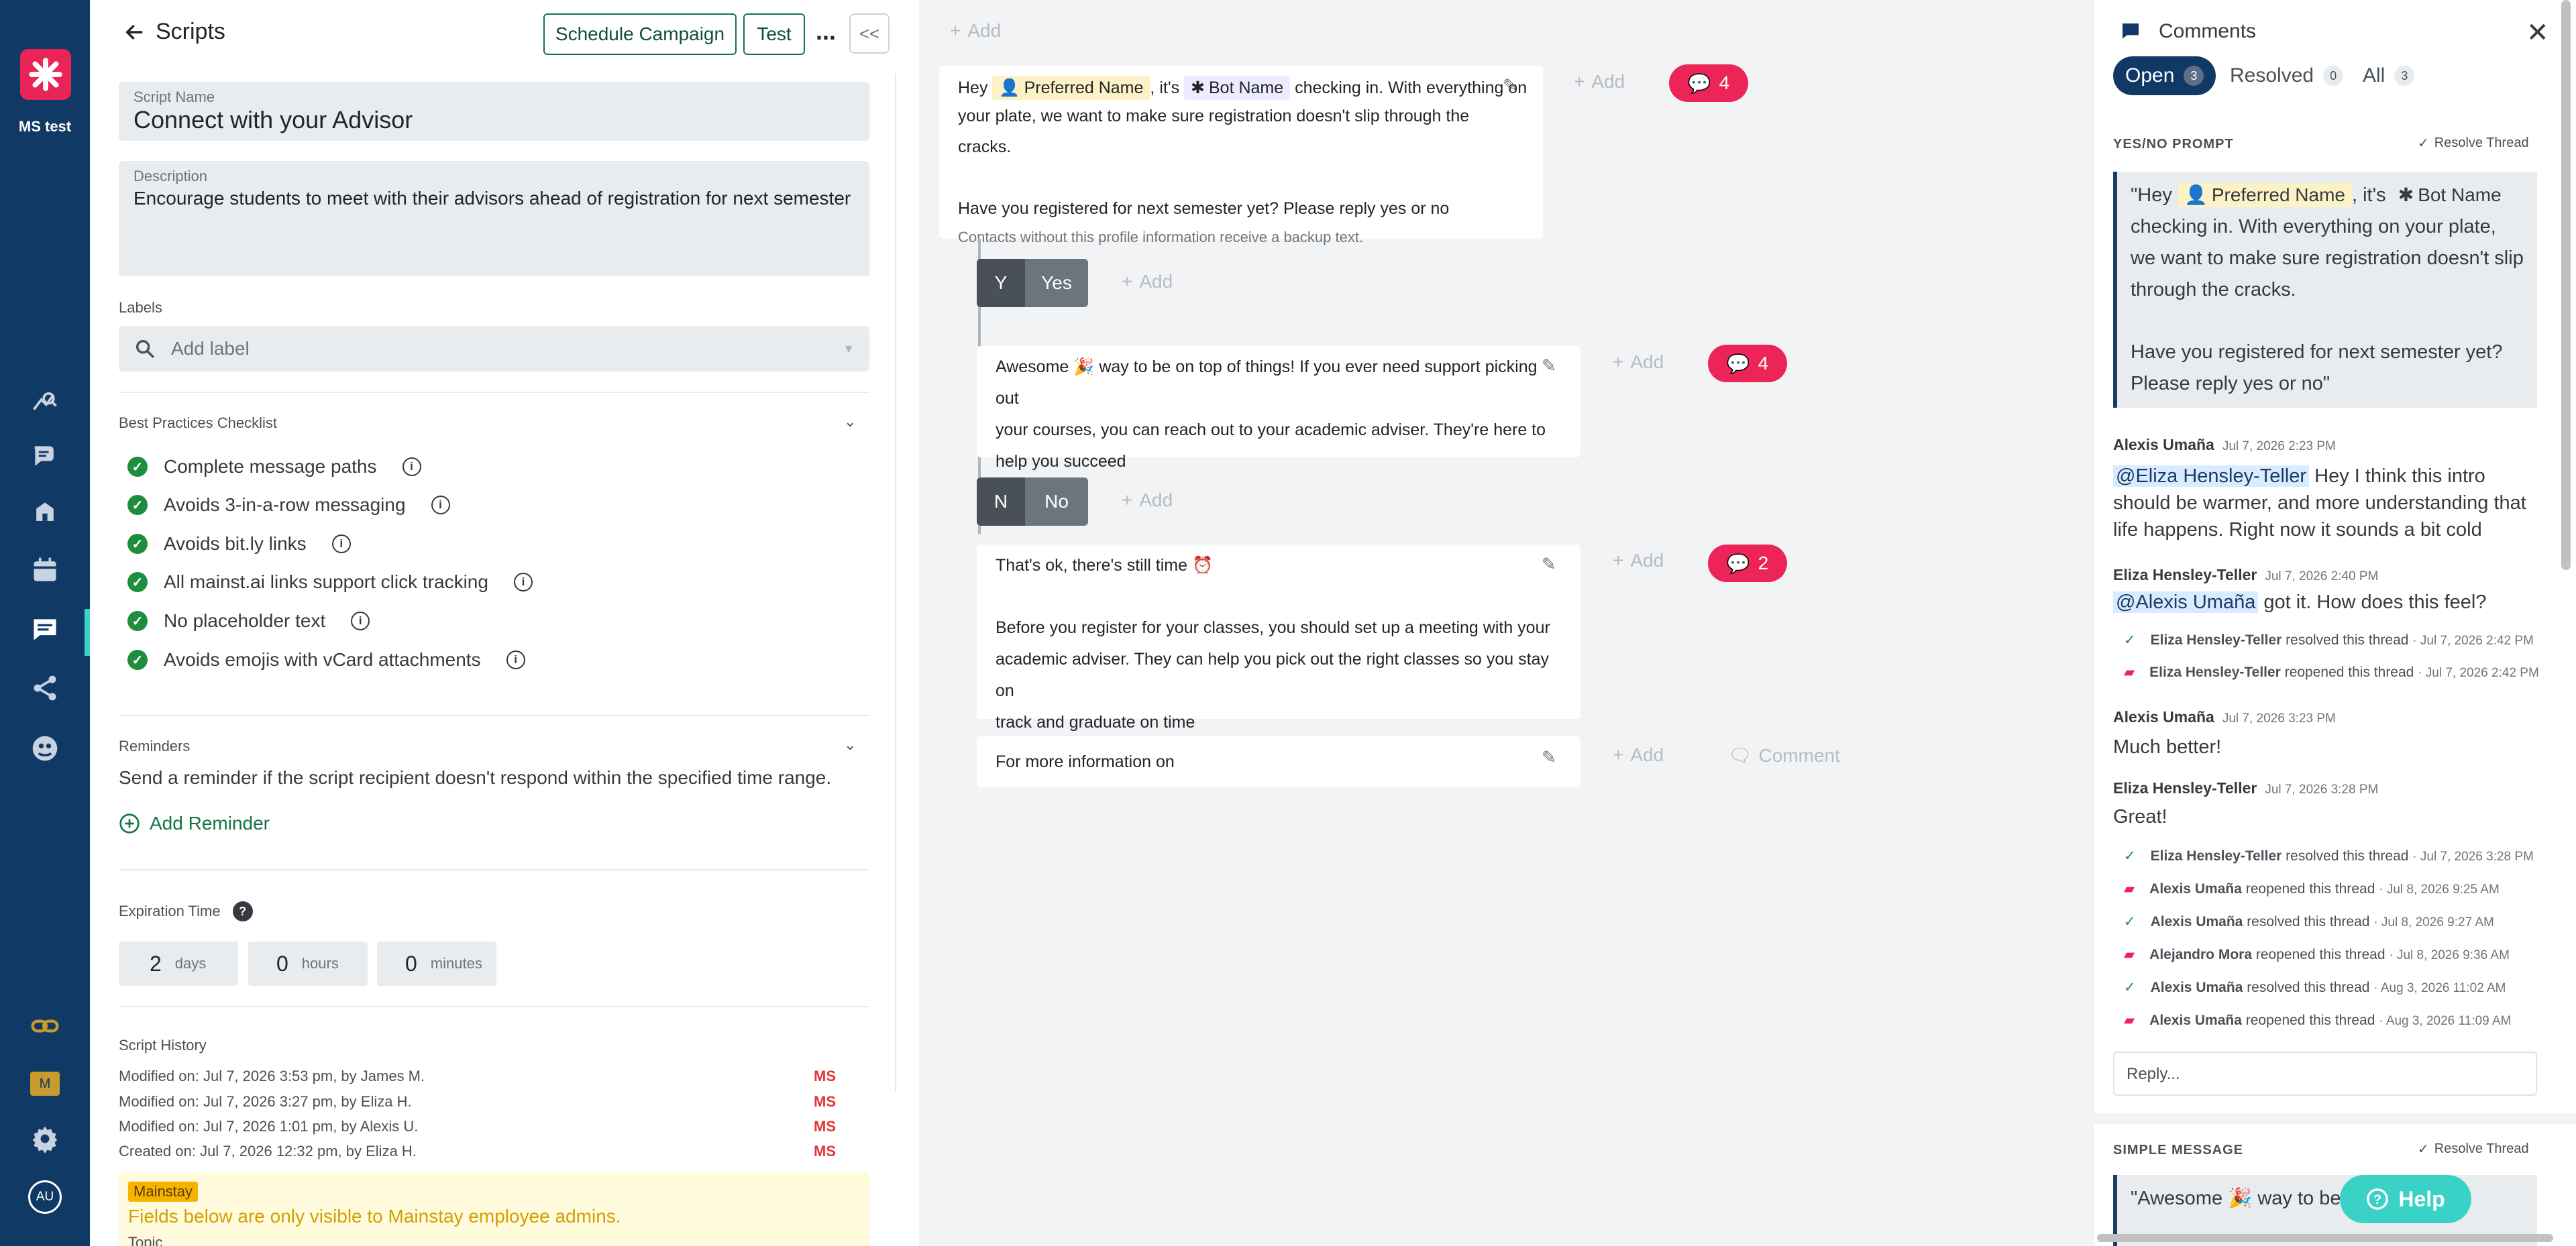 Image resolution: width=2576 pixels, height=1246 pixels. I want to click on nav-settings, so click(45, 1138).